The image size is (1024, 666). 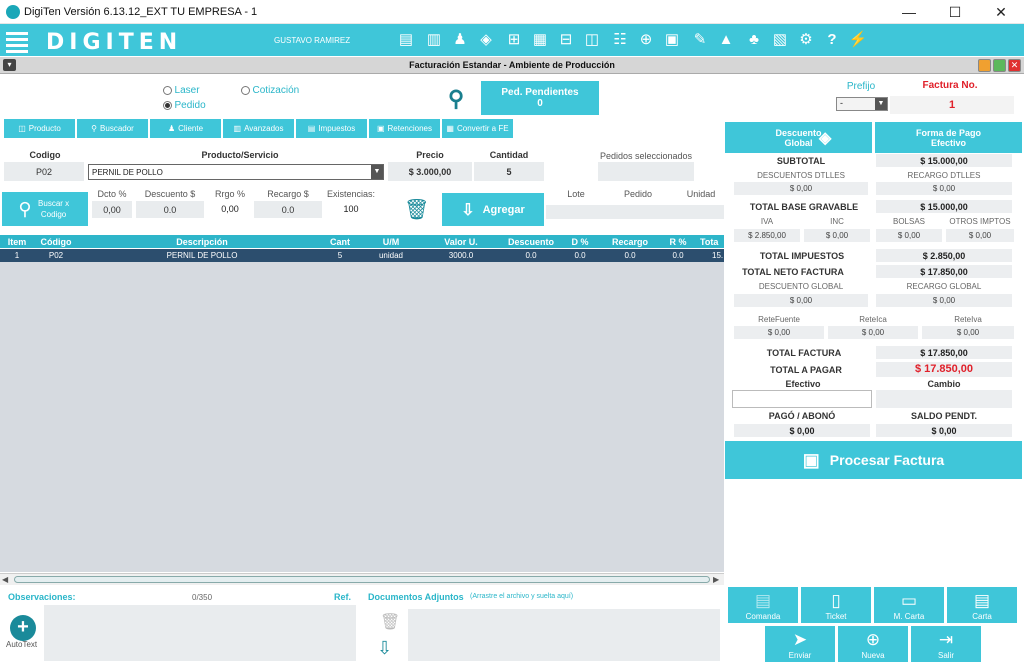 I want to click on close-button: ✕, so click(x=1001, y=12).